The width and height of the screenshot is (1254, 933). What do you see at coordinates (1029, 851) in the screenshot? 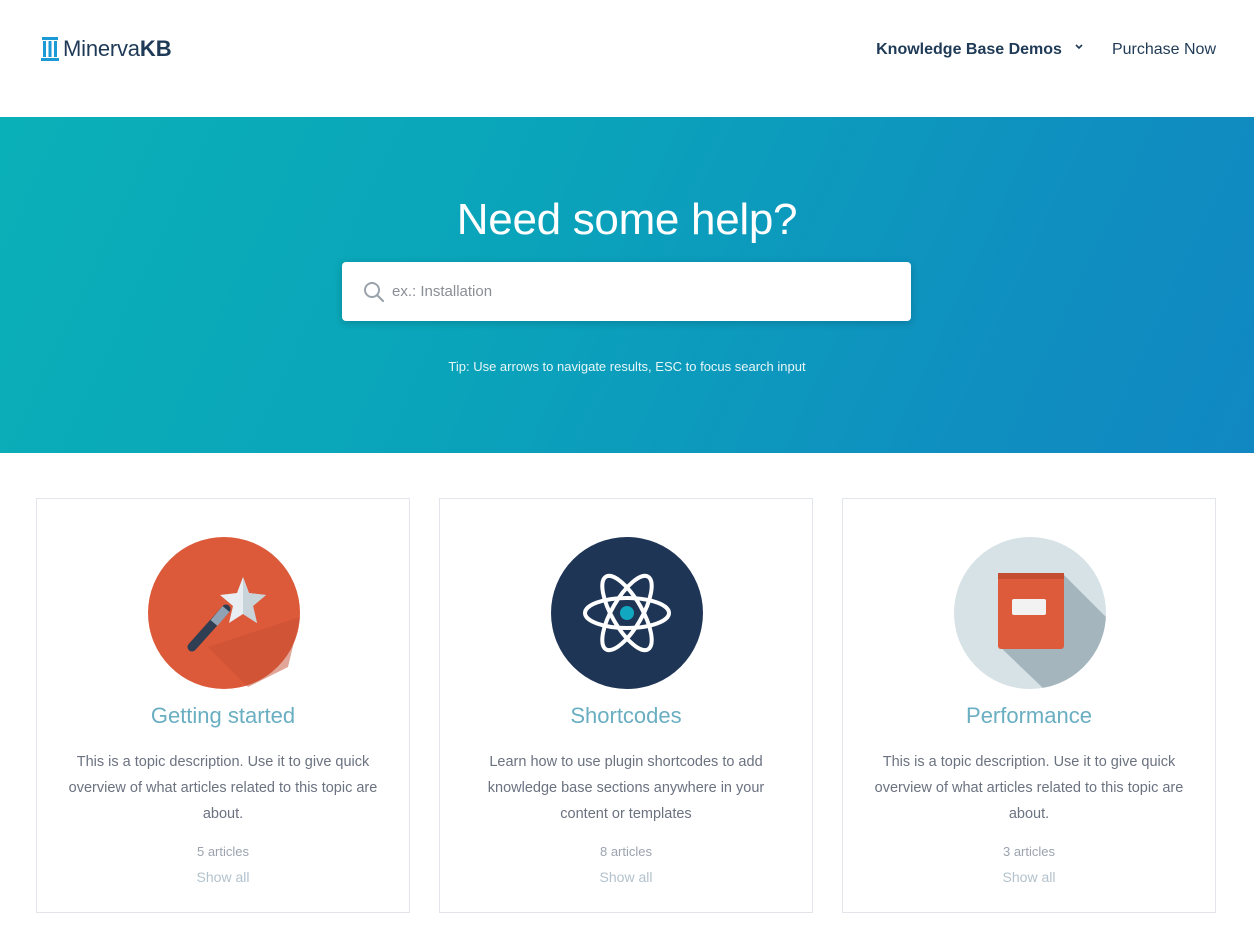
I see `article-count: 3 articles` at bounding box center [1029, 851].